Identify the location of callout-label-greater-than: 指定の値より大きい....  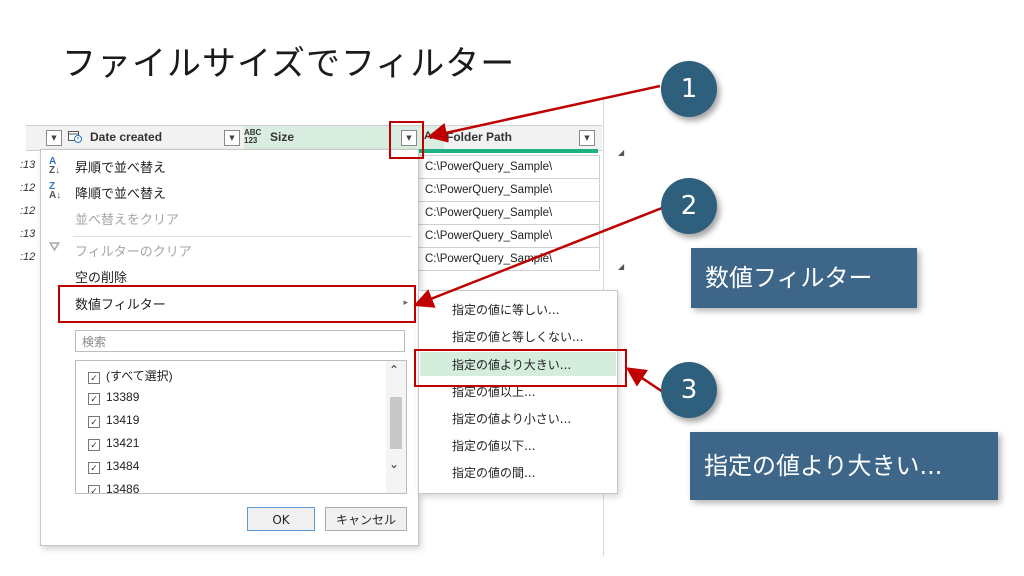
(844, 466).